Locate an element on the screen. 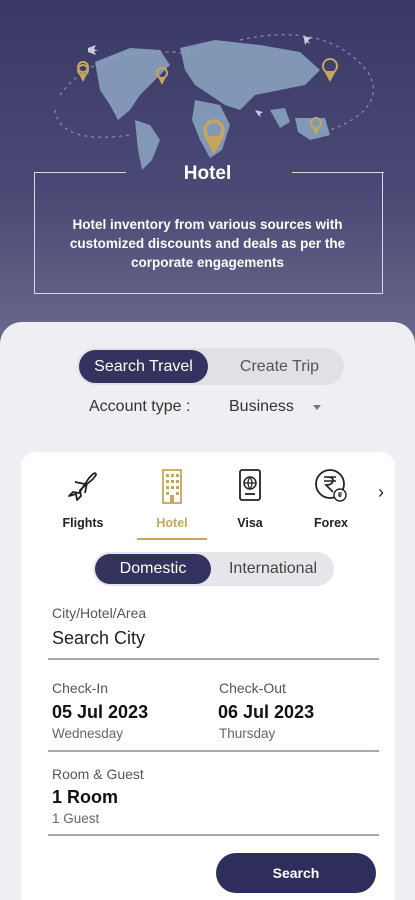 Image resolution: width=415 pixels, height=900 pixels. mode-toggle: Search Travel Create Trip is located at coordinates (210, 366).